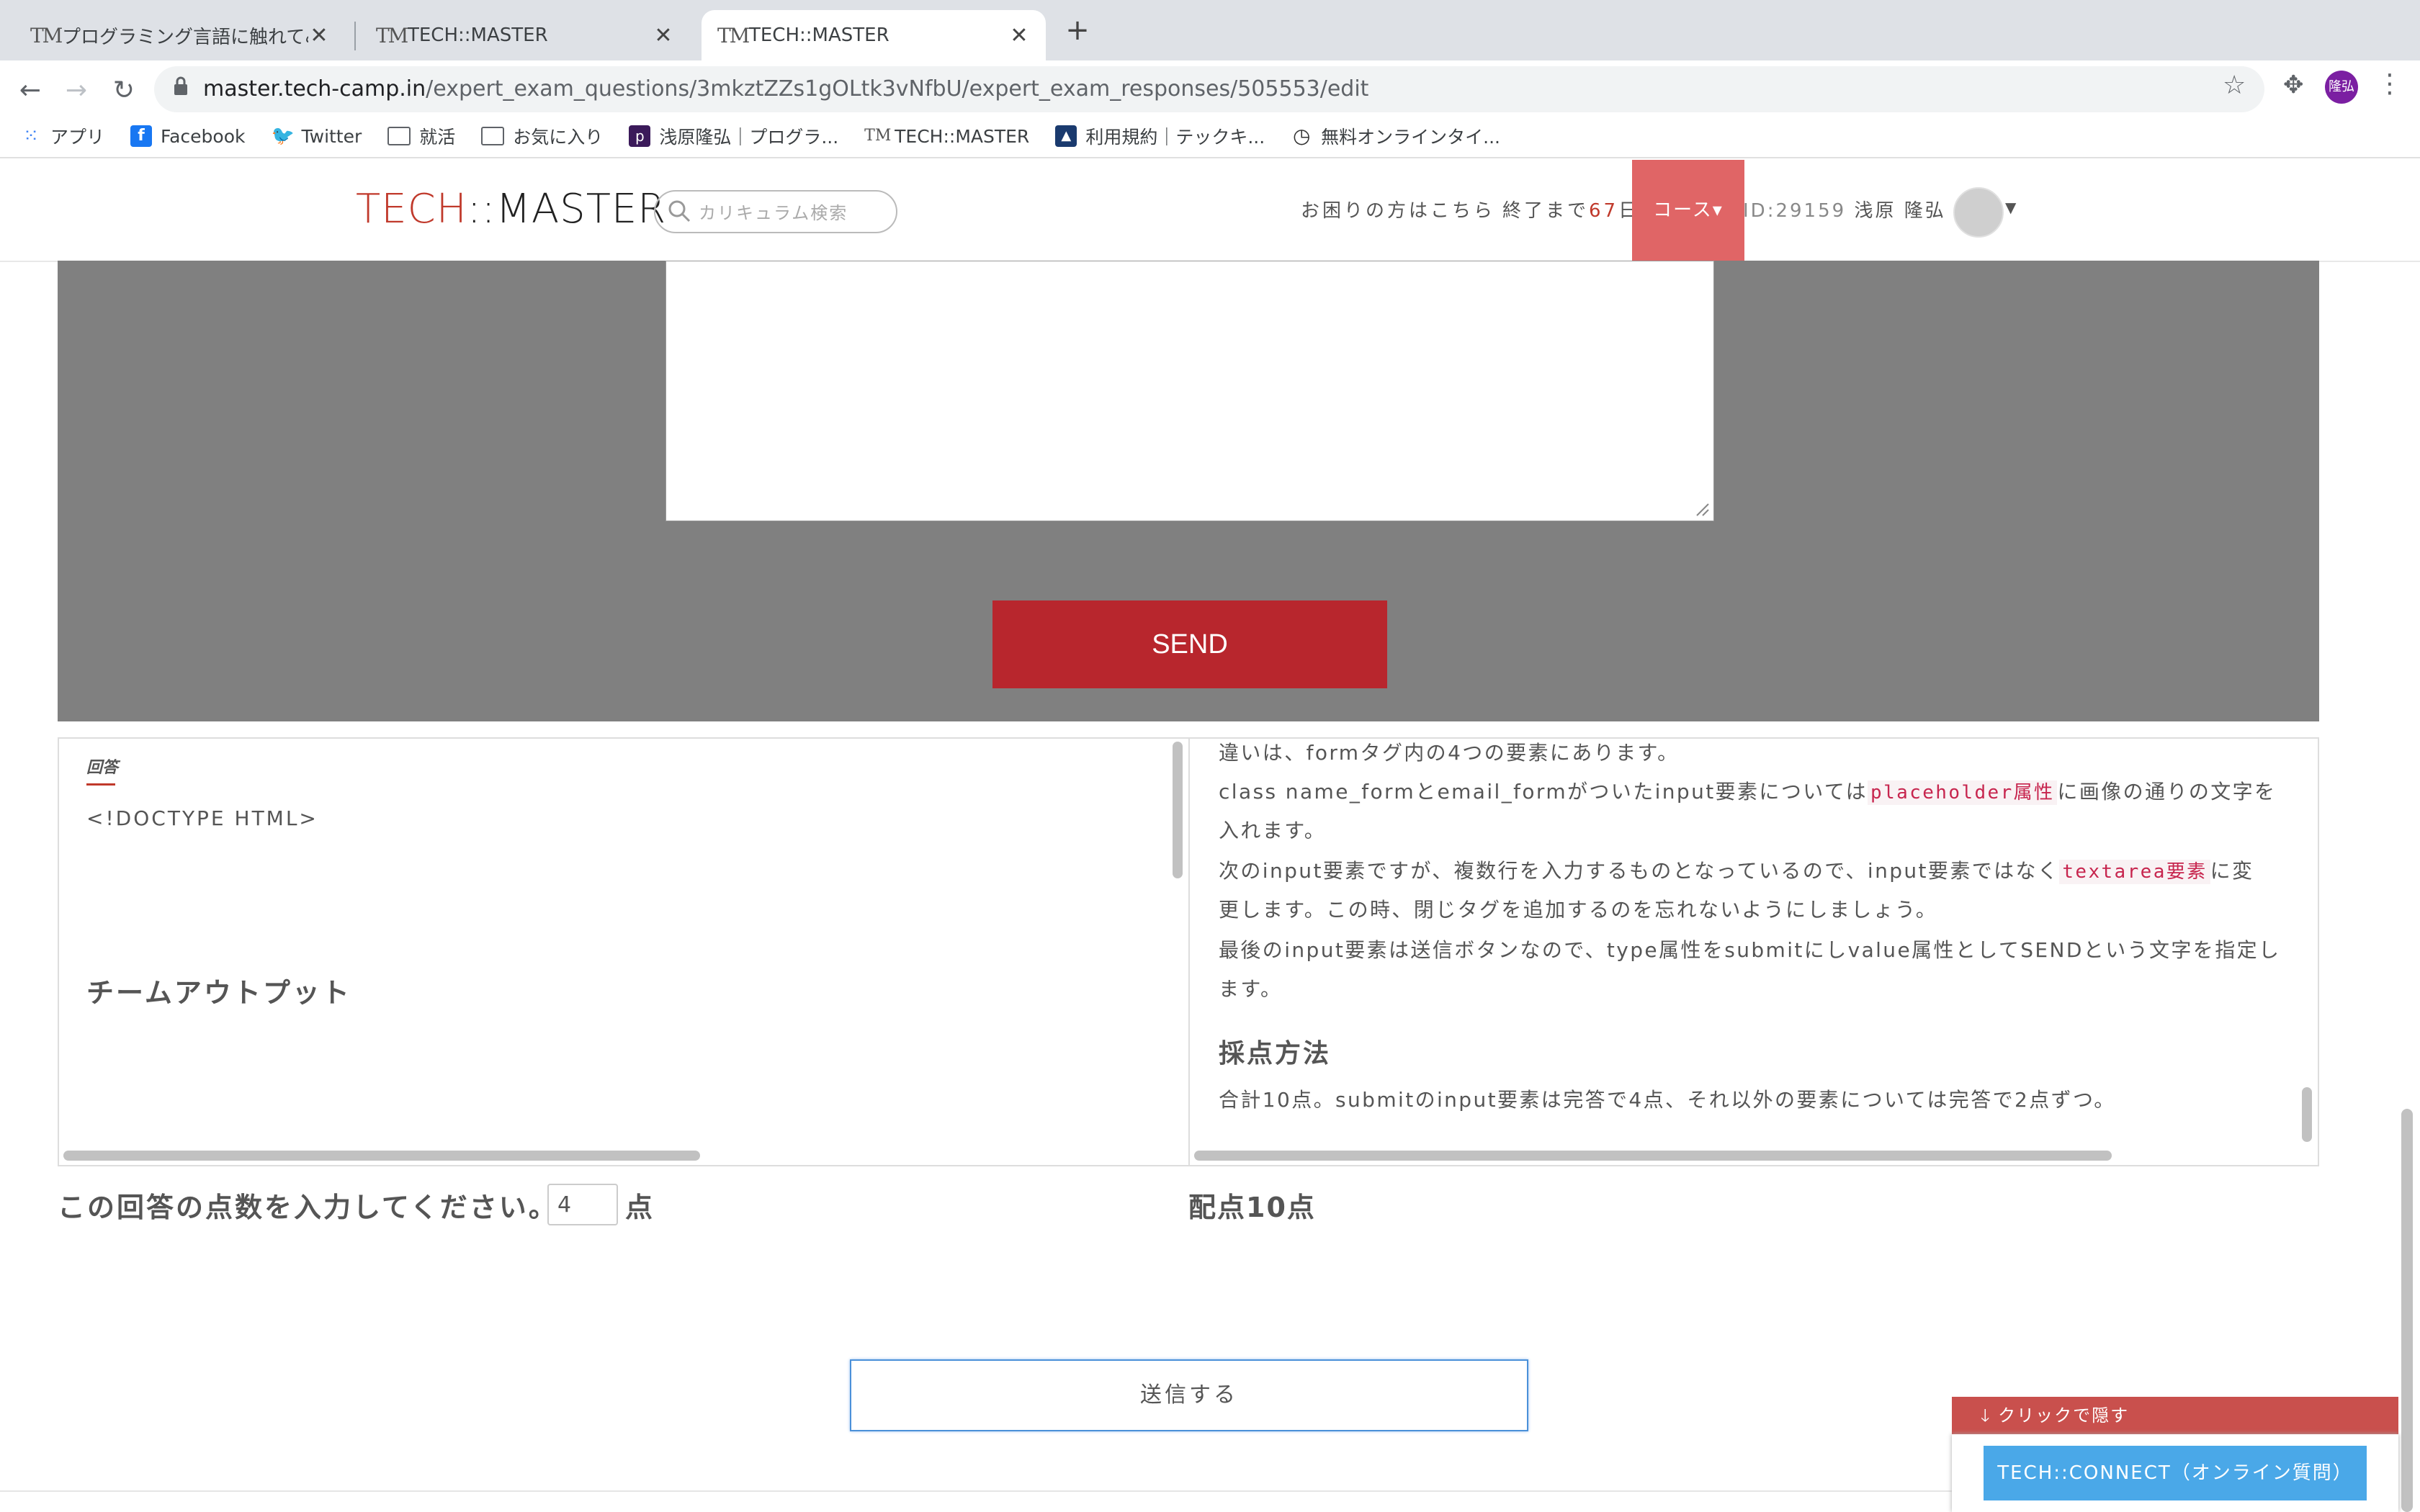 This screenshot has width=2420, height=1512. What do you see at coordinates (1301, 136) in the screenshot?
I see `clock-icon: ◷` at bounding box center [1301, 136].